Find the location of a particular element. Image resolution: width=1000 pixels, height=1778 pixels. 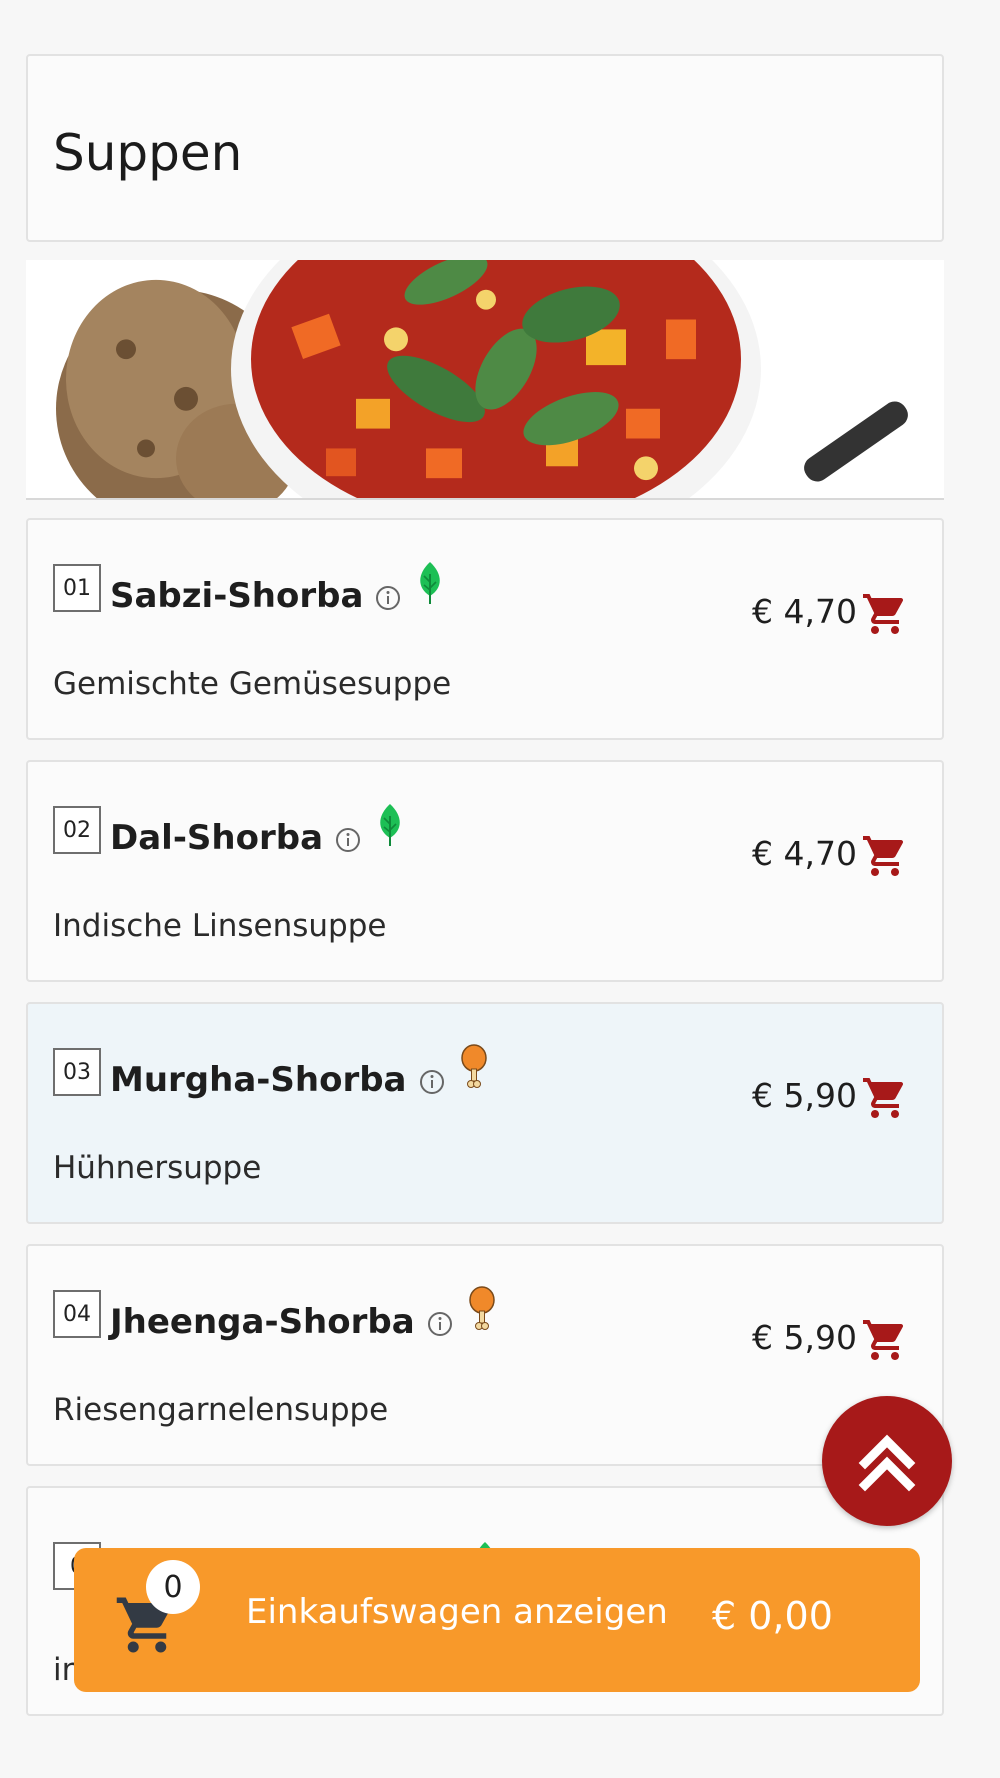

cart-label: Einkaufswagen anzeigen is located at coordinates (457, 1612).